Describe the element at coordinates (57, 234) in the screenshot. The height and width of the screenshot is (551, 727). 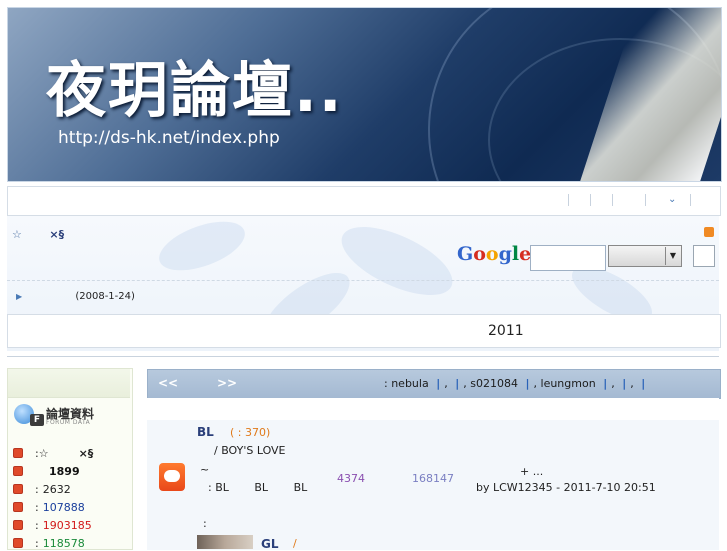
I see `user-status-text: ×§` at that location.